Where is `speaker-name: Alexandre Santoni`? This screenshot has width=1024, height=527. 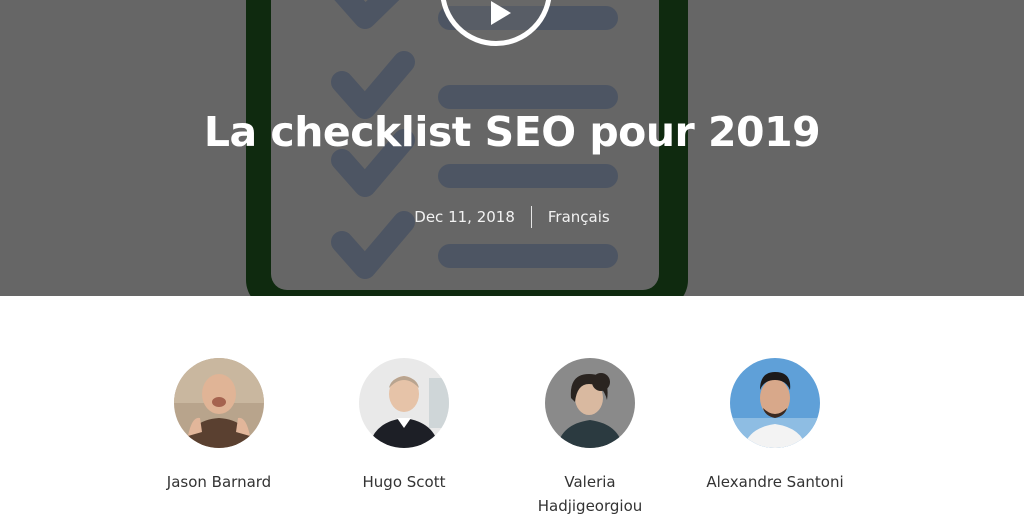 speaker-name: Alexandre Santoni is located at coordinates (775, 482).